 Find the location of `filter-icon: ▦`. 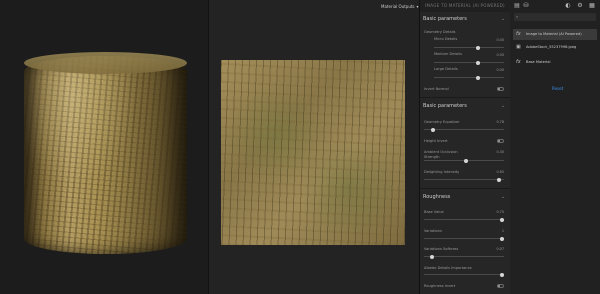

filter-icon: ▦ is located at coordinates (592, 6).